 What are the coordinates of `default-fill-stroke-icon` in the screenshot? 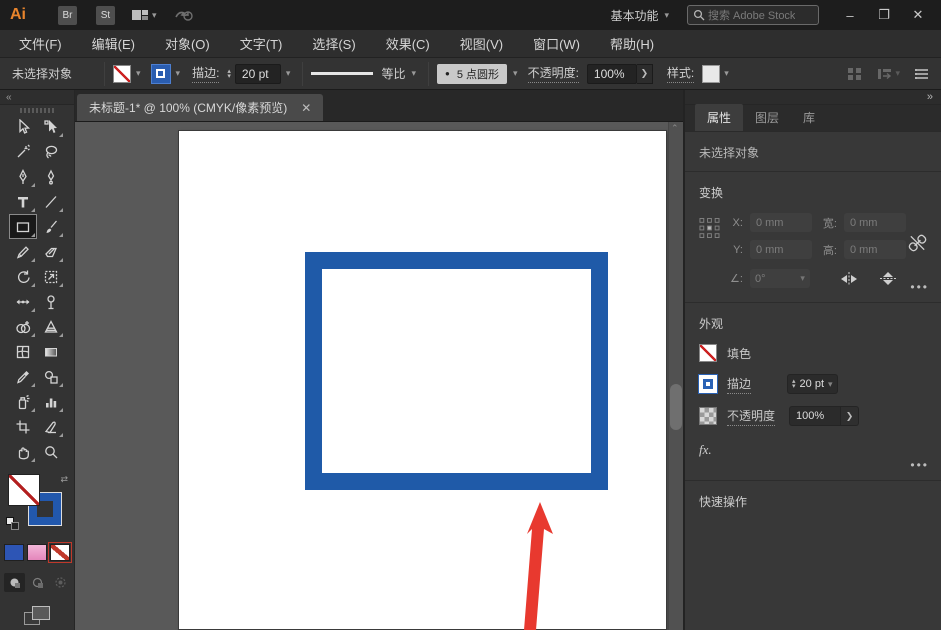 It's located at (12, 523).